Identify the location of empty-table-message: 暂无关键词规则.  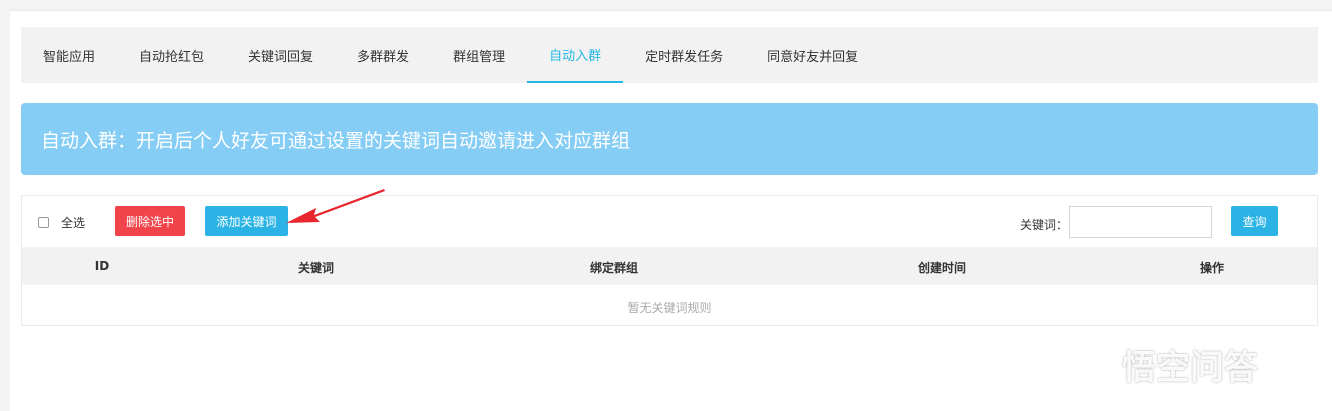
(669, 308).